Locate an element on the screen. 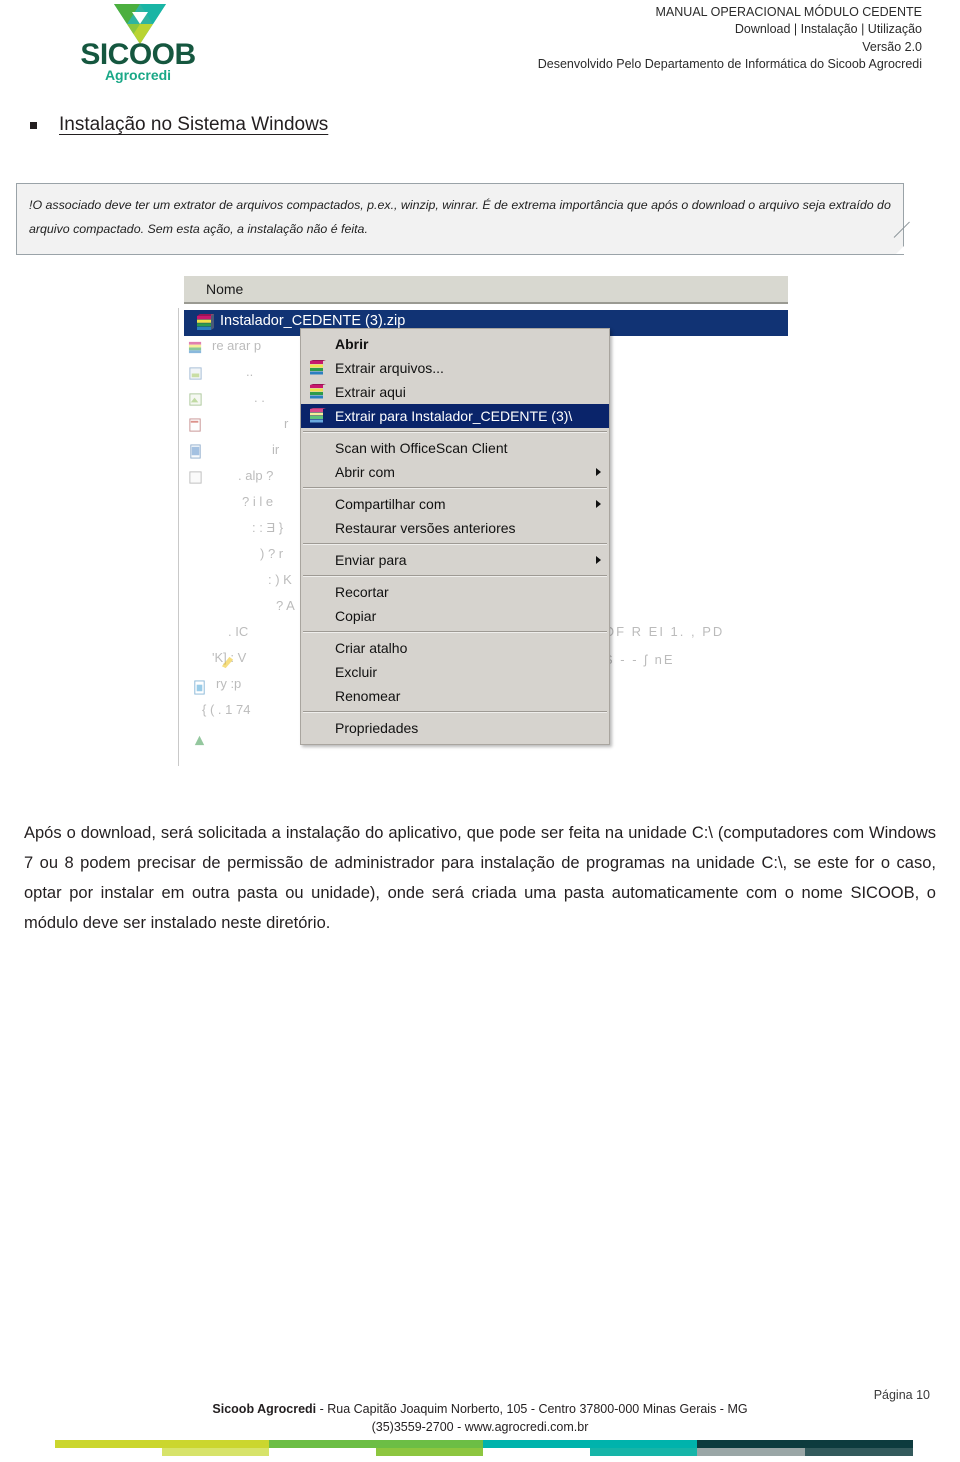  context-menu-label: Extrair para Instalador_CEDENTE (3)\ is located at coordinates (454, 416).